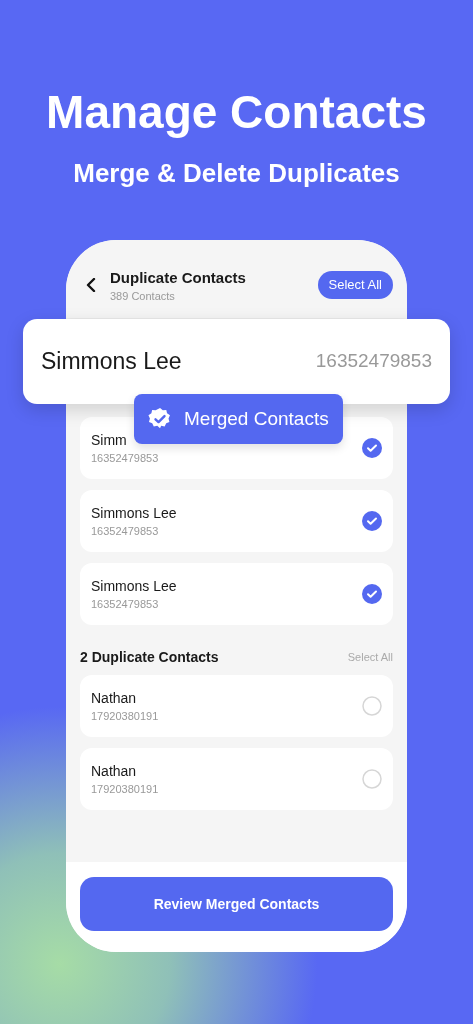  What do you see at coordinates (178, 278) in the screenshot?
I see `screen-title: Duplicate Contacts` at bounding box center [178, 278].